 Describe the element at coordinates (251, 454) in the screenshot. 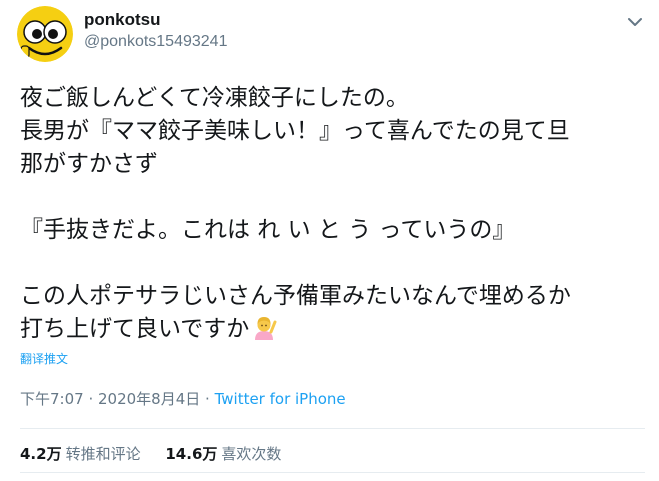

I see `likes-label: 喜欢次数` at that location.